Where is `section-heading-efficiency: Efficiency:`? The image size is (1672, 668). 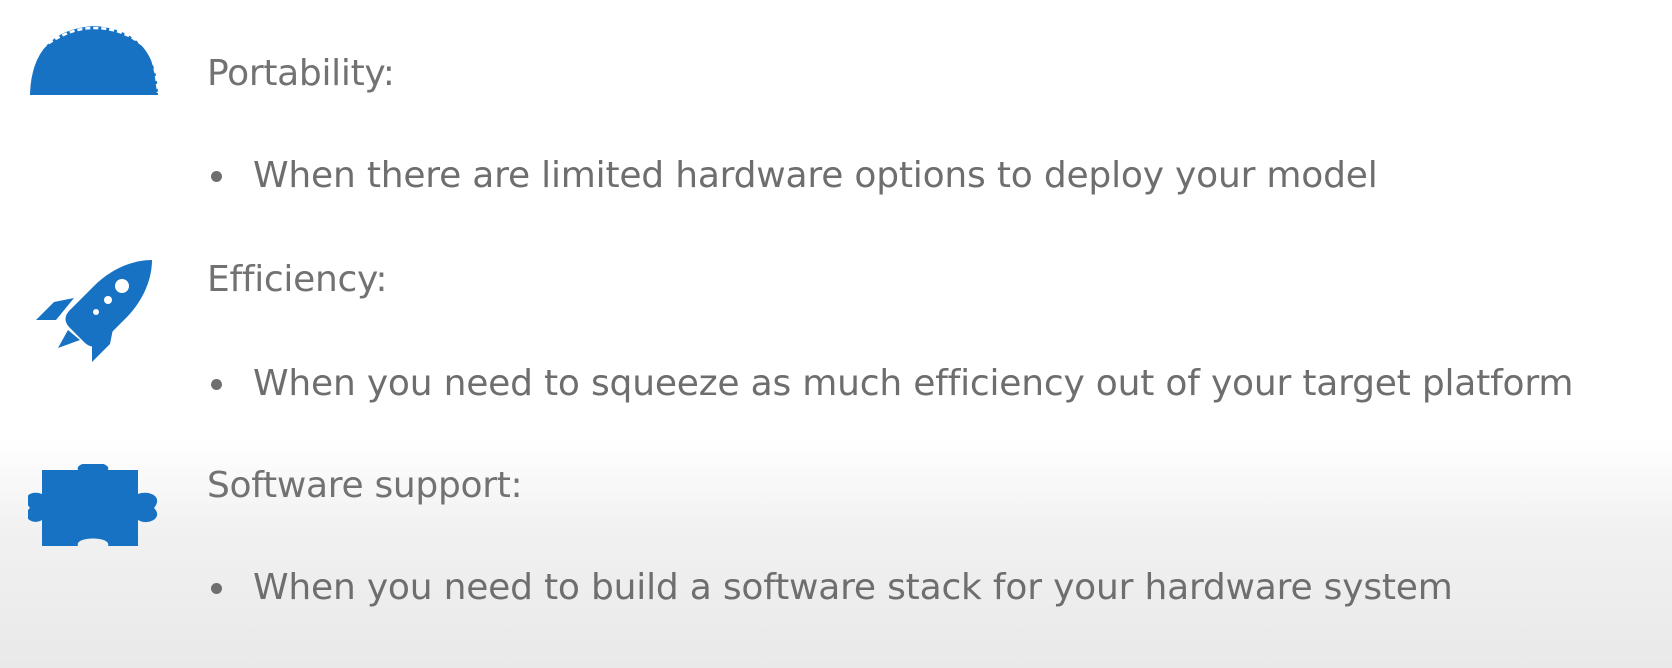 section-heading-efficiency: Efficiency: is located at coordinates (297, 279).